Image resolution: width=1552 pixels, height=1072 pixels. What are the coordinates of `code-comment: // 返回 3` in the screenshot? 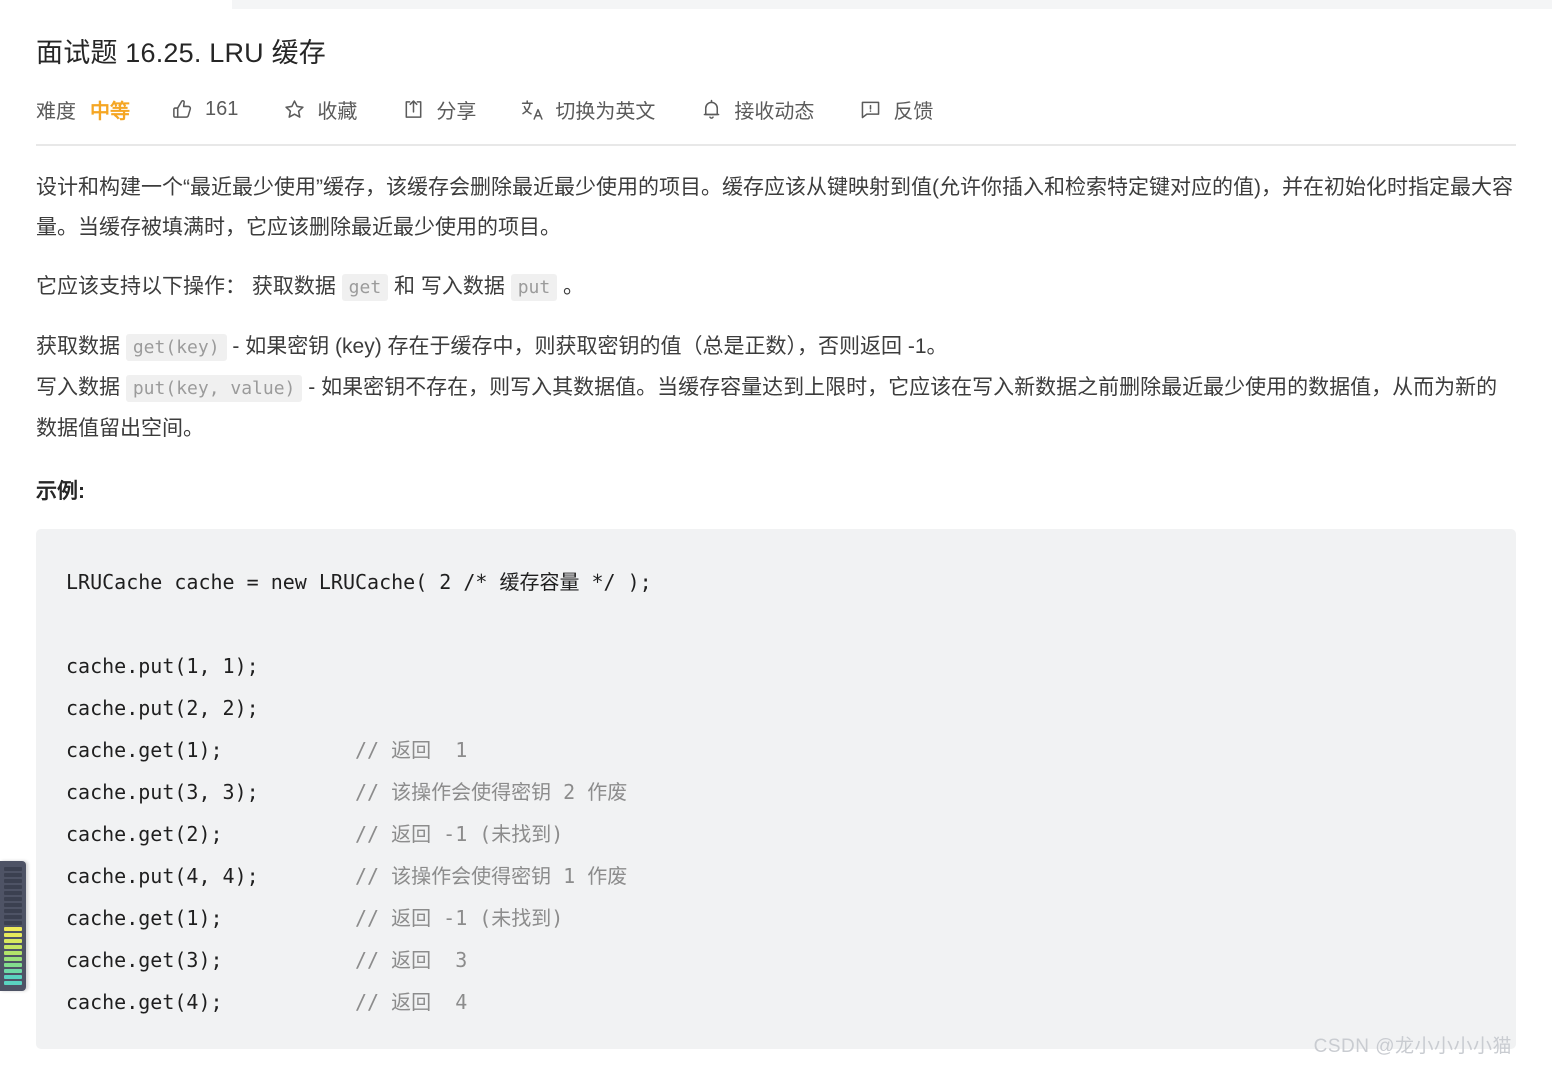 It's located at (411, 959).